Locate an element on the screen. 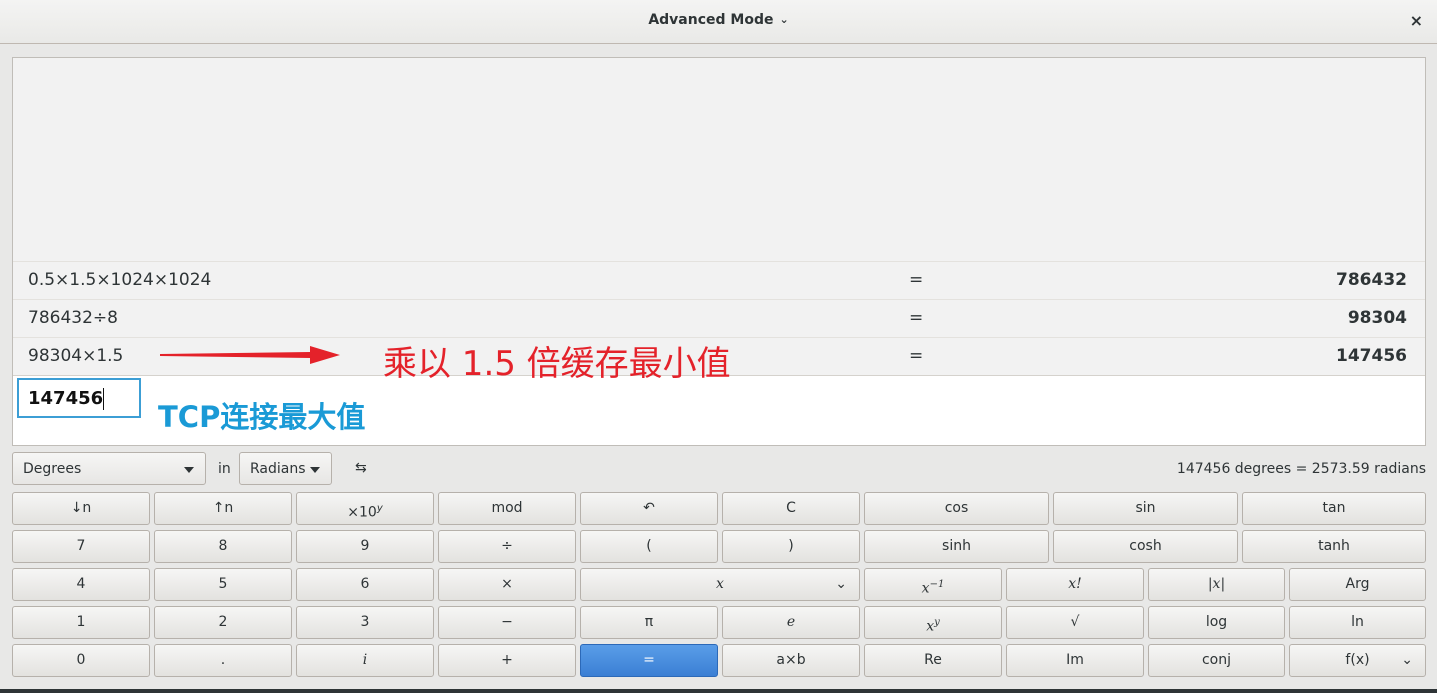 The height and width of the screenshot is (693, 1437). imaginary-part-button: Im is located at coordinates (1075, 660).